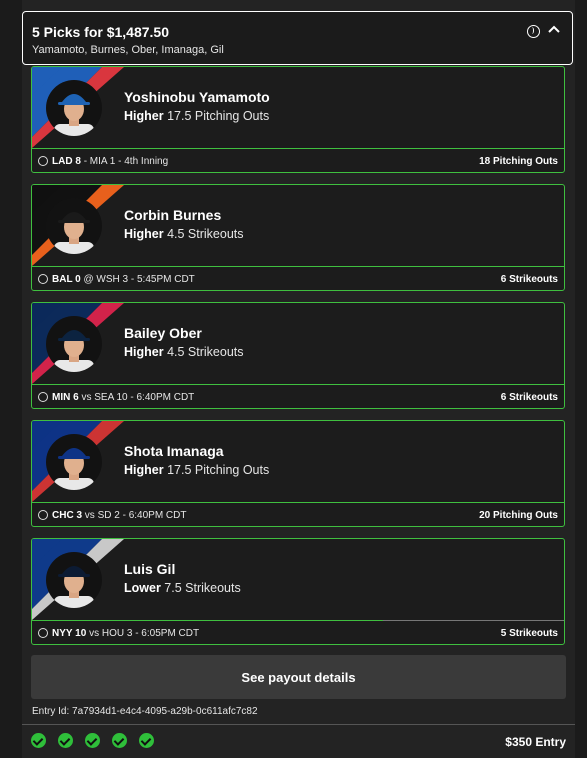  Describe the element at coordinates (67, 515) in the screenshot. I see `game-team-score: CHC 3` at that location.